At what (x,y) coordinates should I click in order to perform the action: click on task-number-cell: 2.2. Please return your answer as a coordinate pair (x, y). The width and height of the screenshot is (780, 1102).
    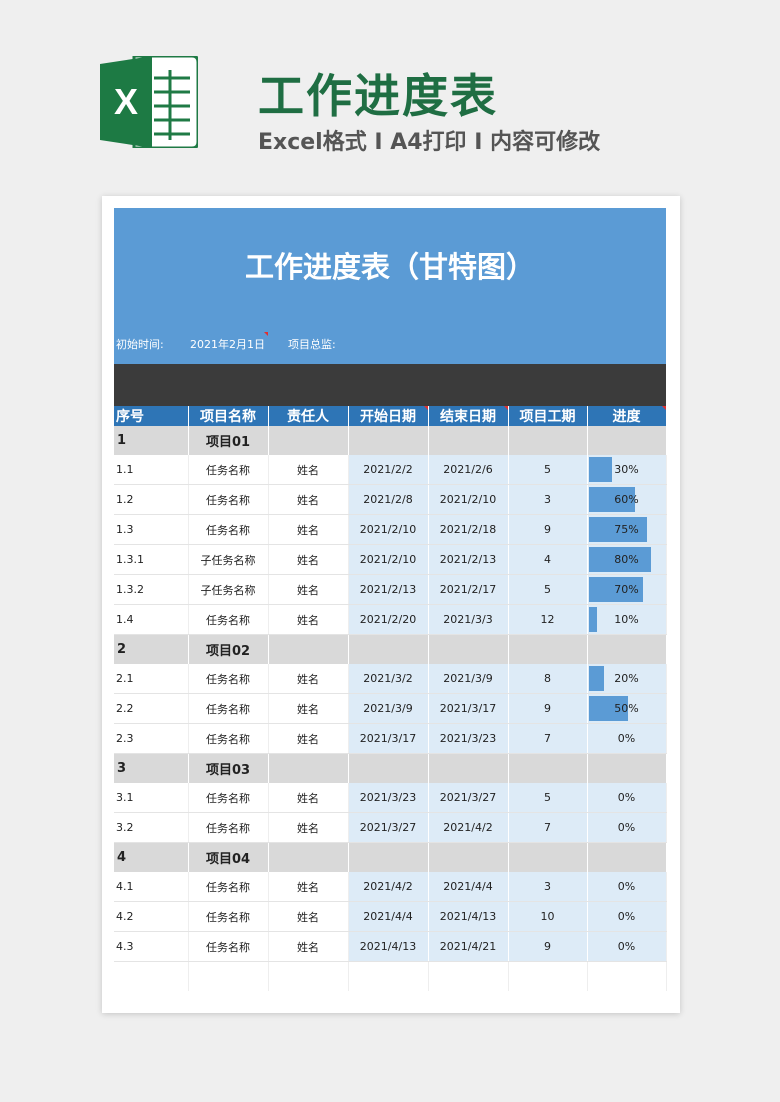
    Looking at the image, I should click on (151, 708).